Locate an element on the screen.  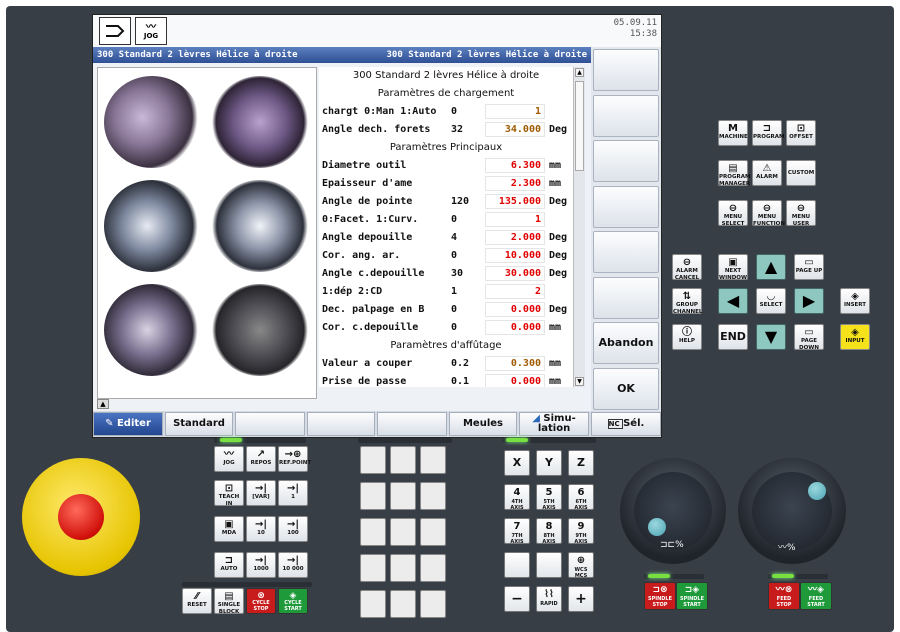
axis-9-key: 9 9TH AXIS is located at coordinates (581, 531).